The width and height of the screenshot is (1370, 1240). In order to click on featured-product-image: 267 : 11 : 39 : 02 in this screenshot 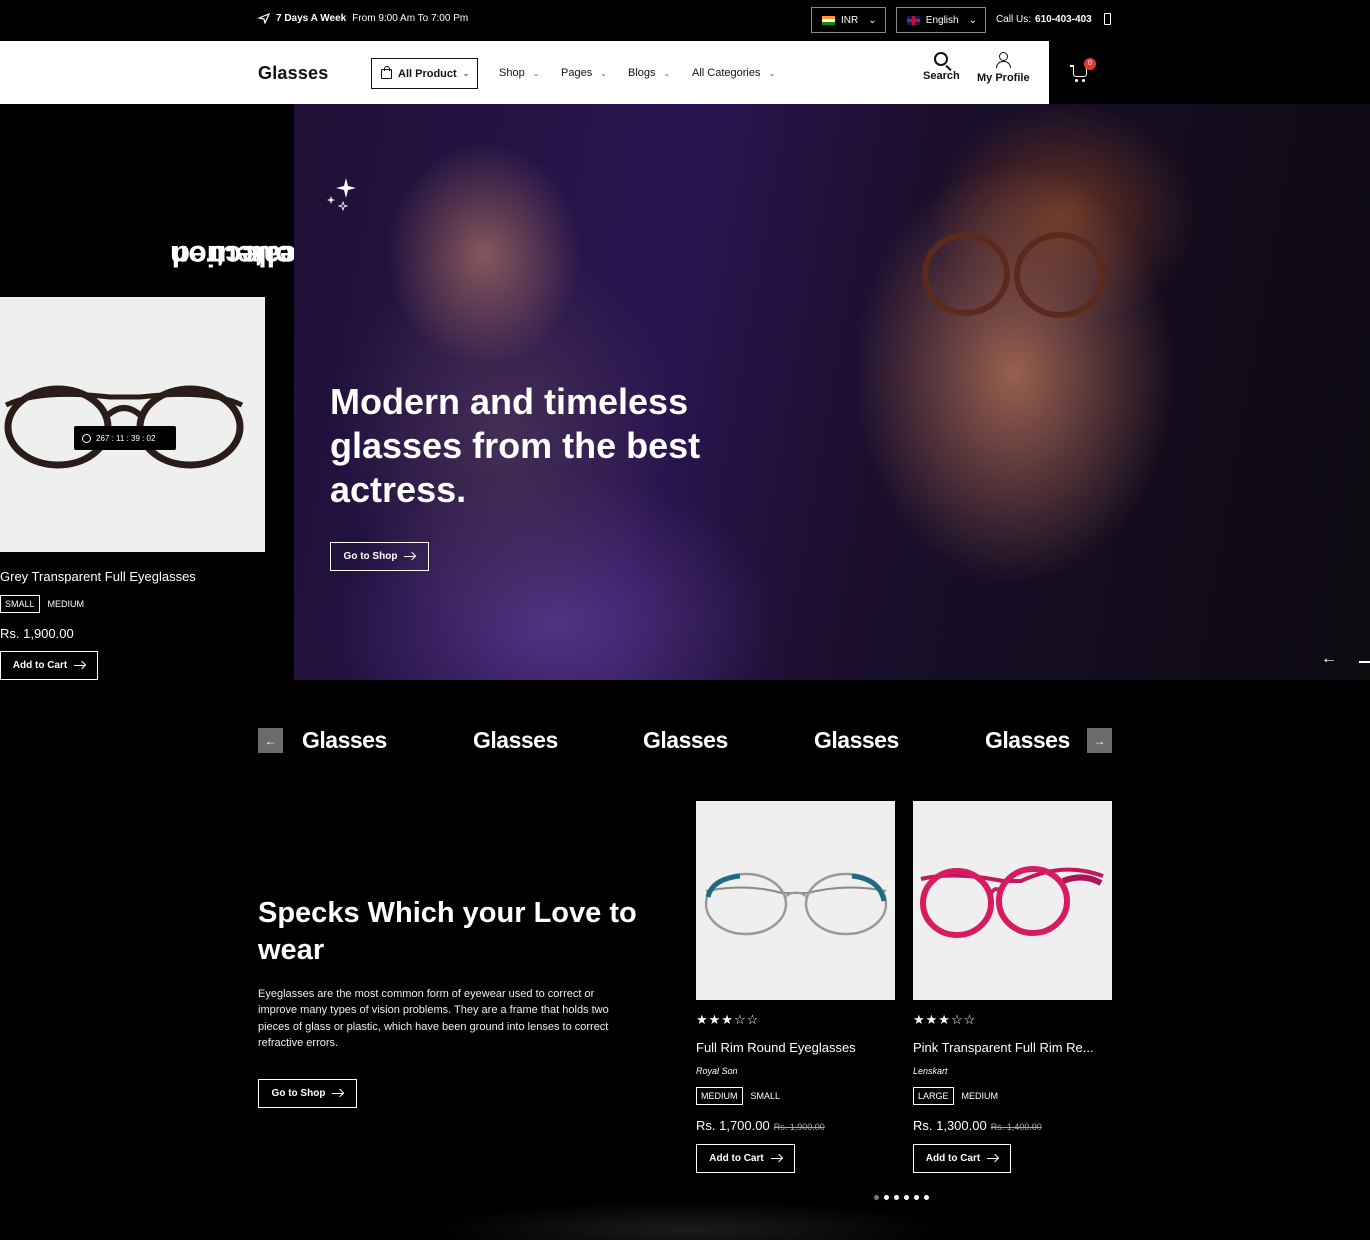, I will do `click(132, 424)`.